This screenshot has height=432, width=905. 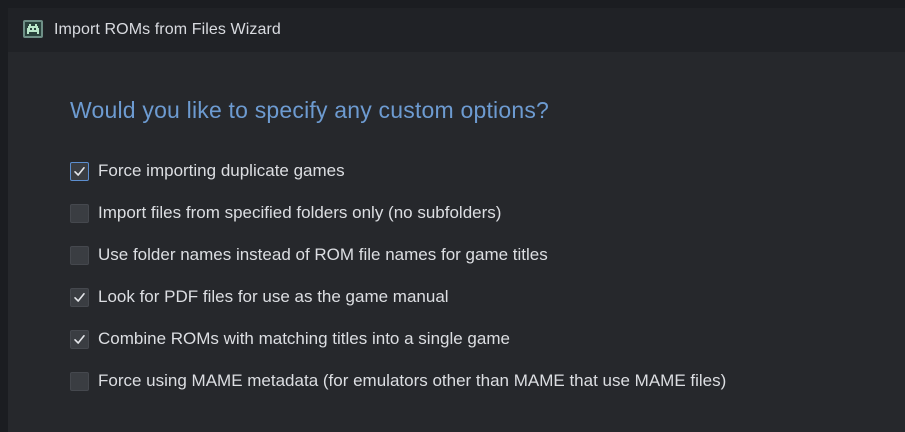 I want to click on pdf-manual-checkbox, so click(x=79, y=297).